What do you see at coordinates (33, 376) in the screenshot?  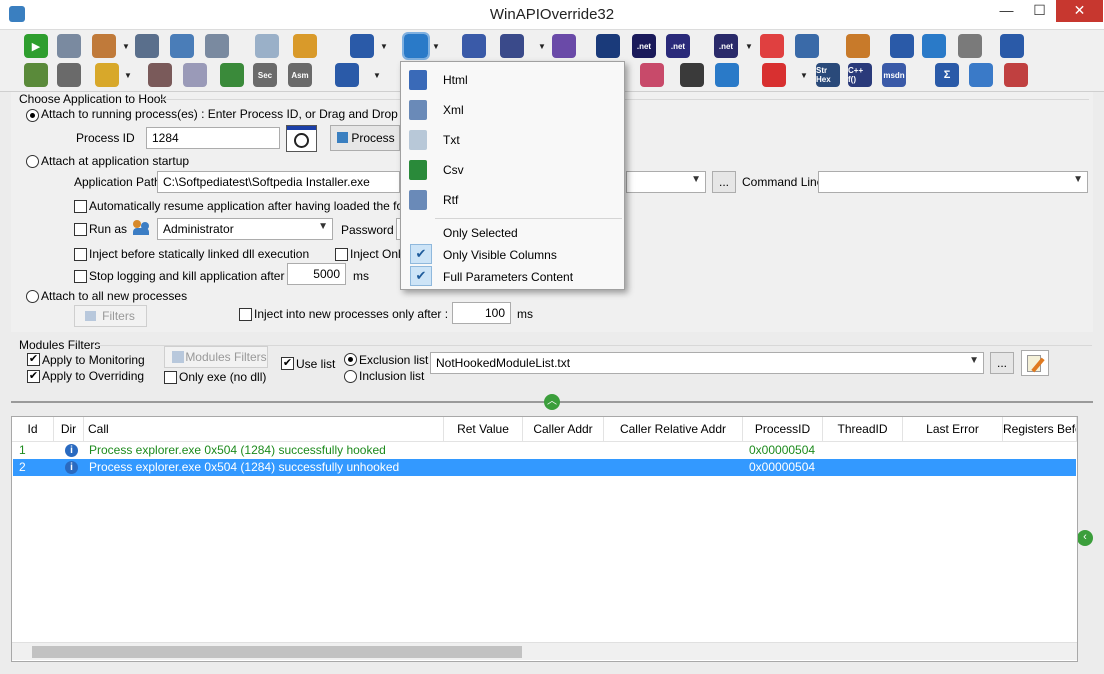 I see `apply-overriding-checkbox: ✔` at bounding box center [33, 376].